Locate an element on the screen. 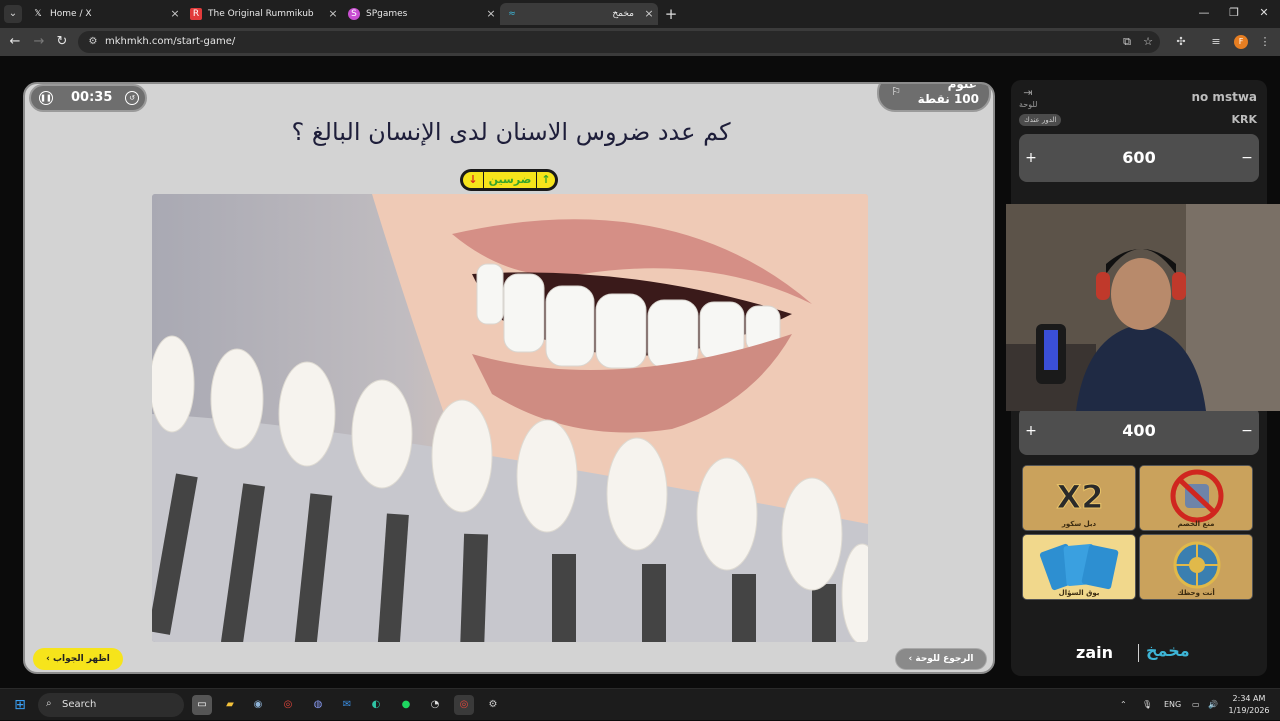  pause-icon: ❚❚ is located at coordinates (46, 98).